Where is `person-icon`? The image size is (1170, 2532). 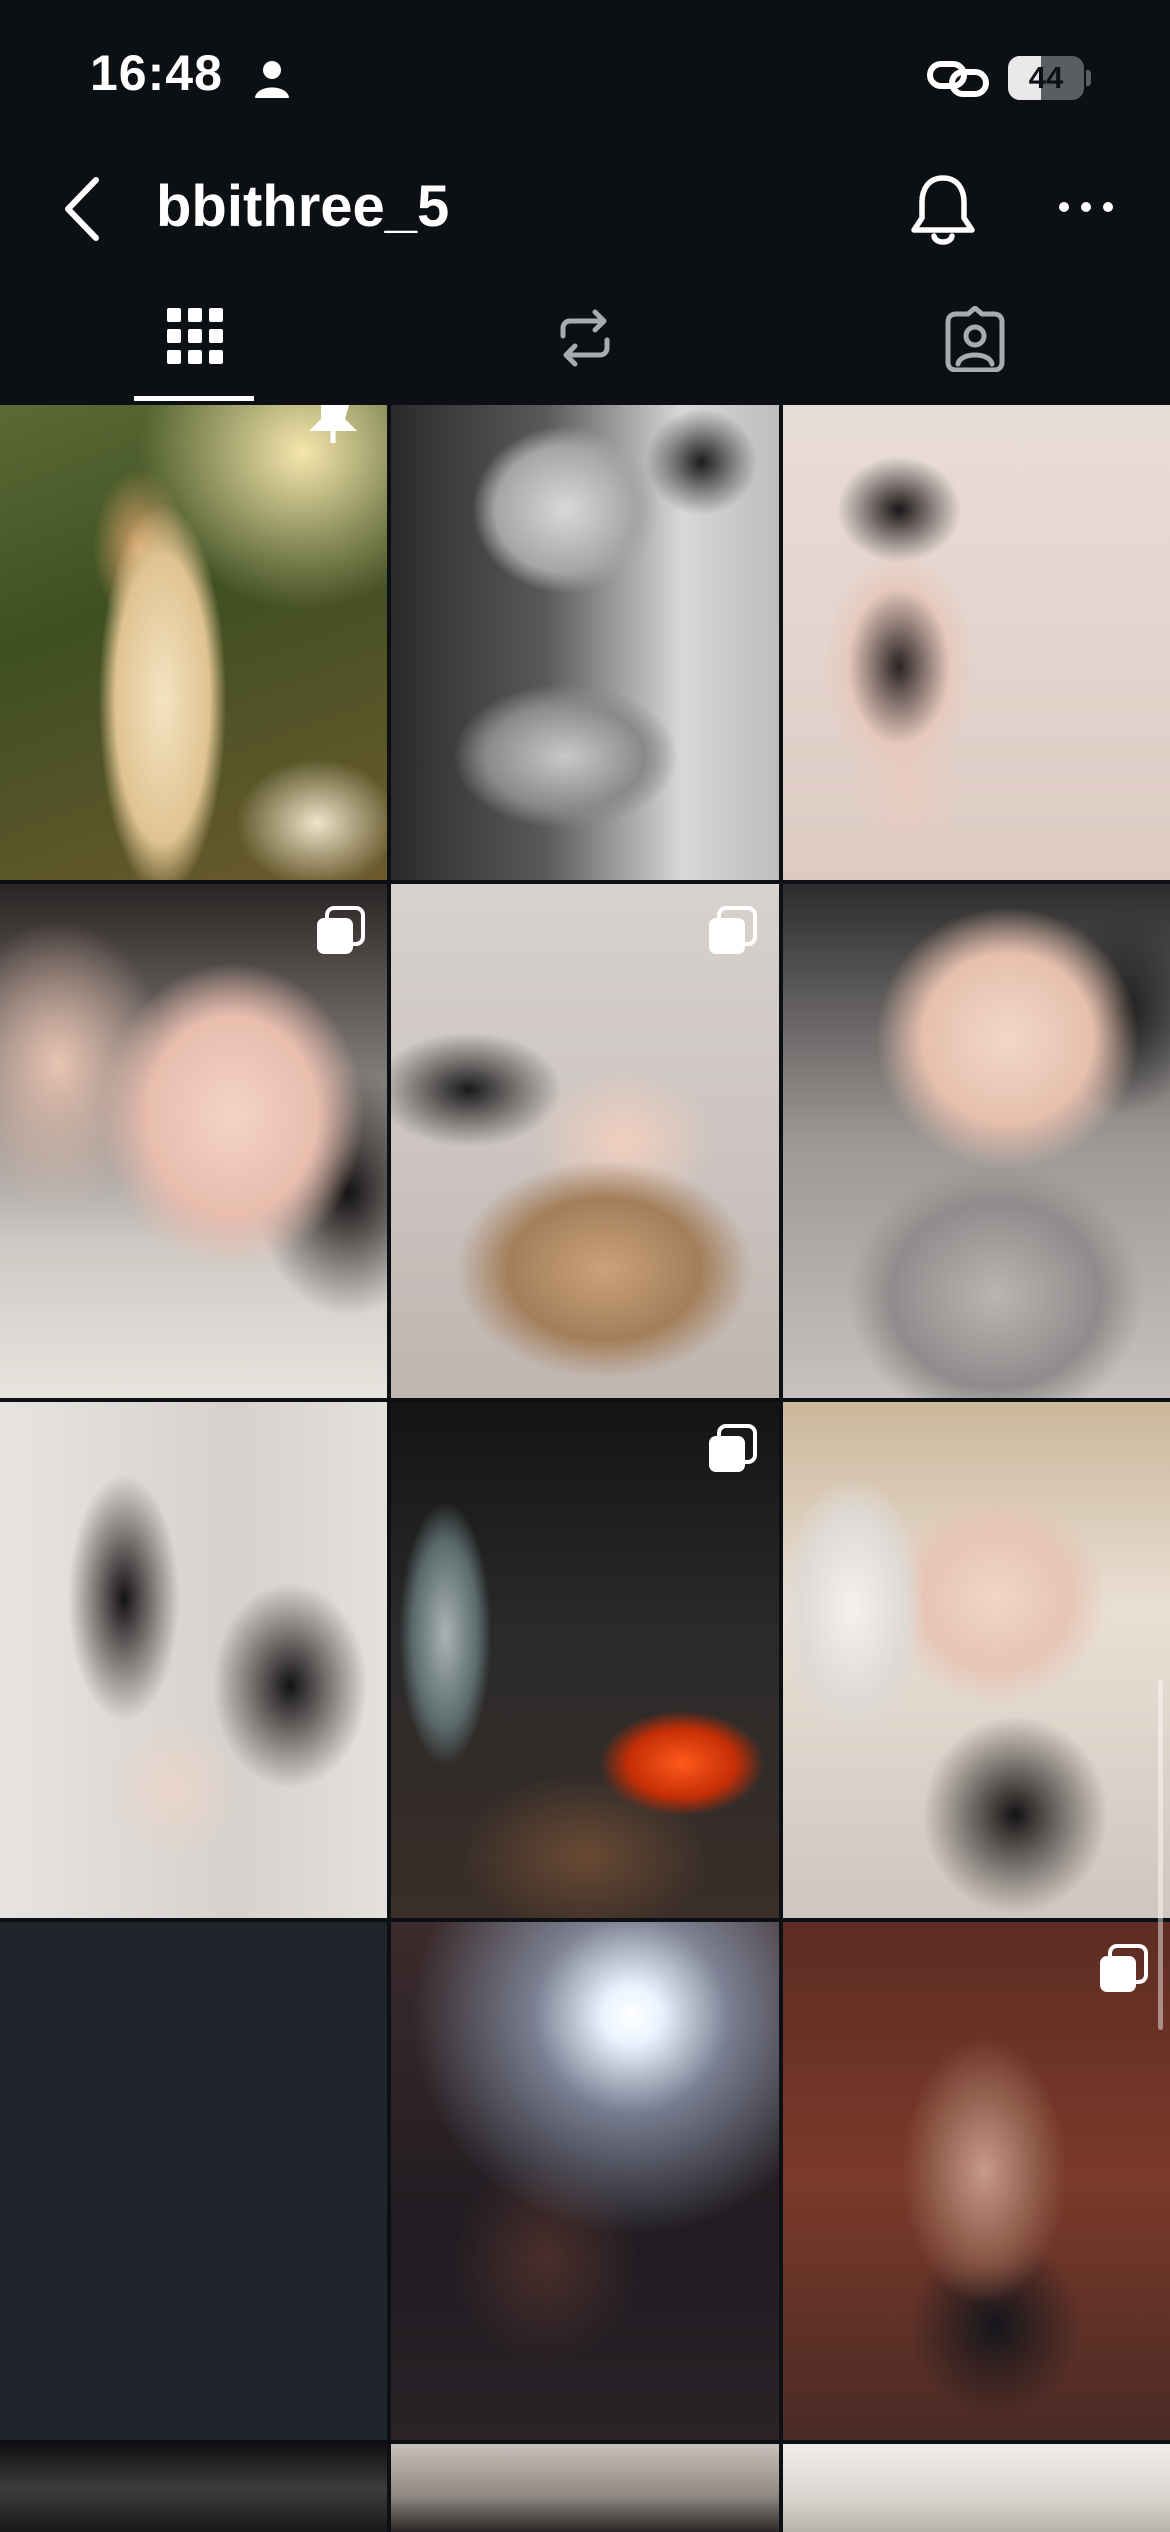 person-icon is located at coordinates (272, 79).